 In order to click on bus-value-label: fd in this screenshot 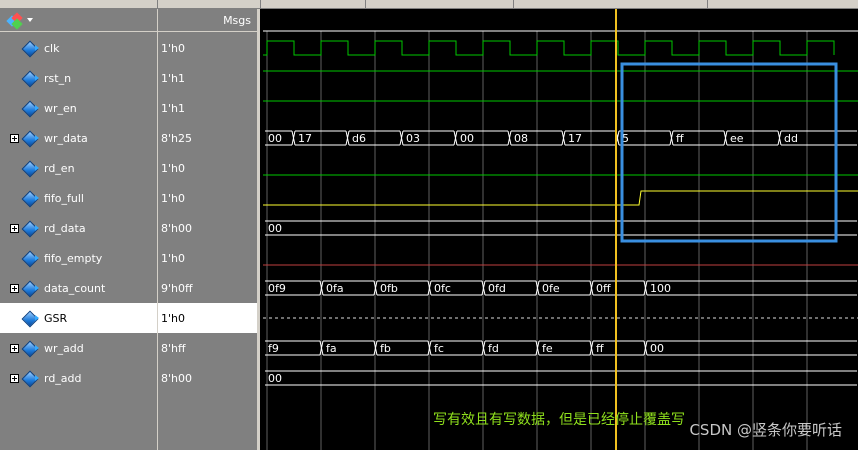, I will do `click(493, 348)`.